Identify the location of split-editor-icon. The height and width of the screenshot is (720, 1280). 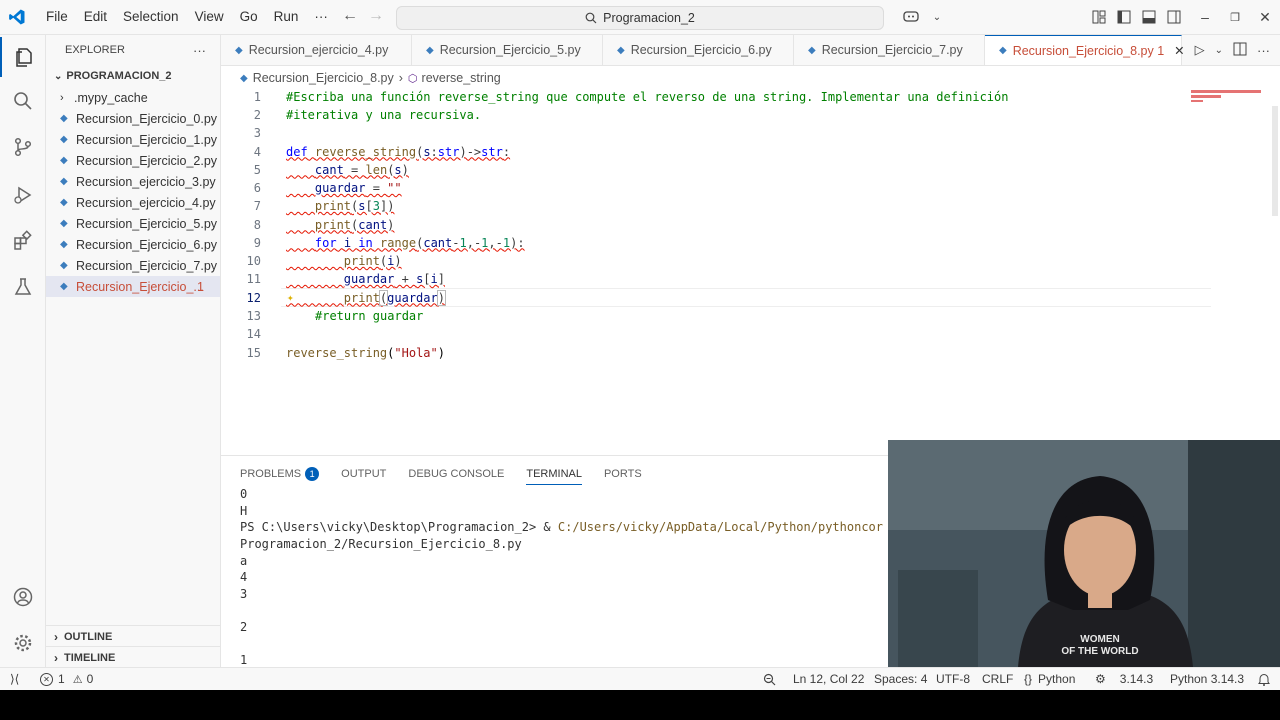
(1240, 50).